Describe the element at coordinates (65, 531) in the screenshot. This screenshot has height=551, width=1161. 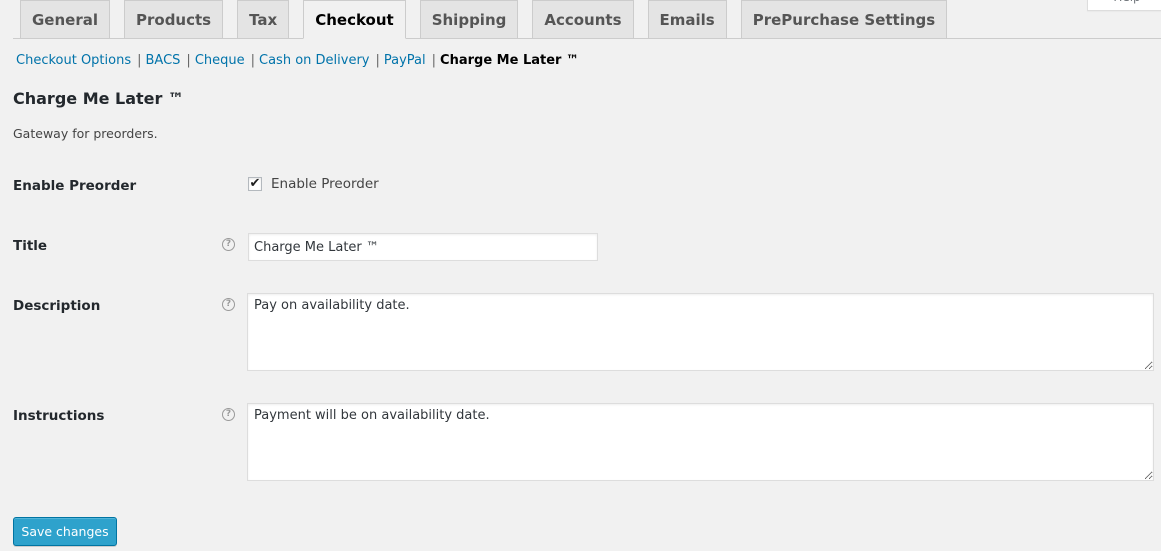
I see `save-changes-button: Save changes` at that location.